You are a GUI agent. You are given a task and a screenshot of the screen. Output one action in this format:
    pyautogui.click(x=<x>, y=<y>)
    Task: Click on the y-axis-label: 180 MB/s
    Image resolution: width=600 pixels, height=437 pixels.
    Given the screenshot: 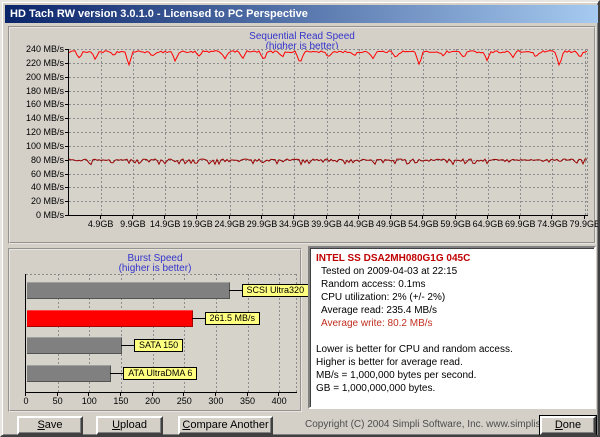 What is the action you would take?
    pyautogui.click(x=44, y=90)
    